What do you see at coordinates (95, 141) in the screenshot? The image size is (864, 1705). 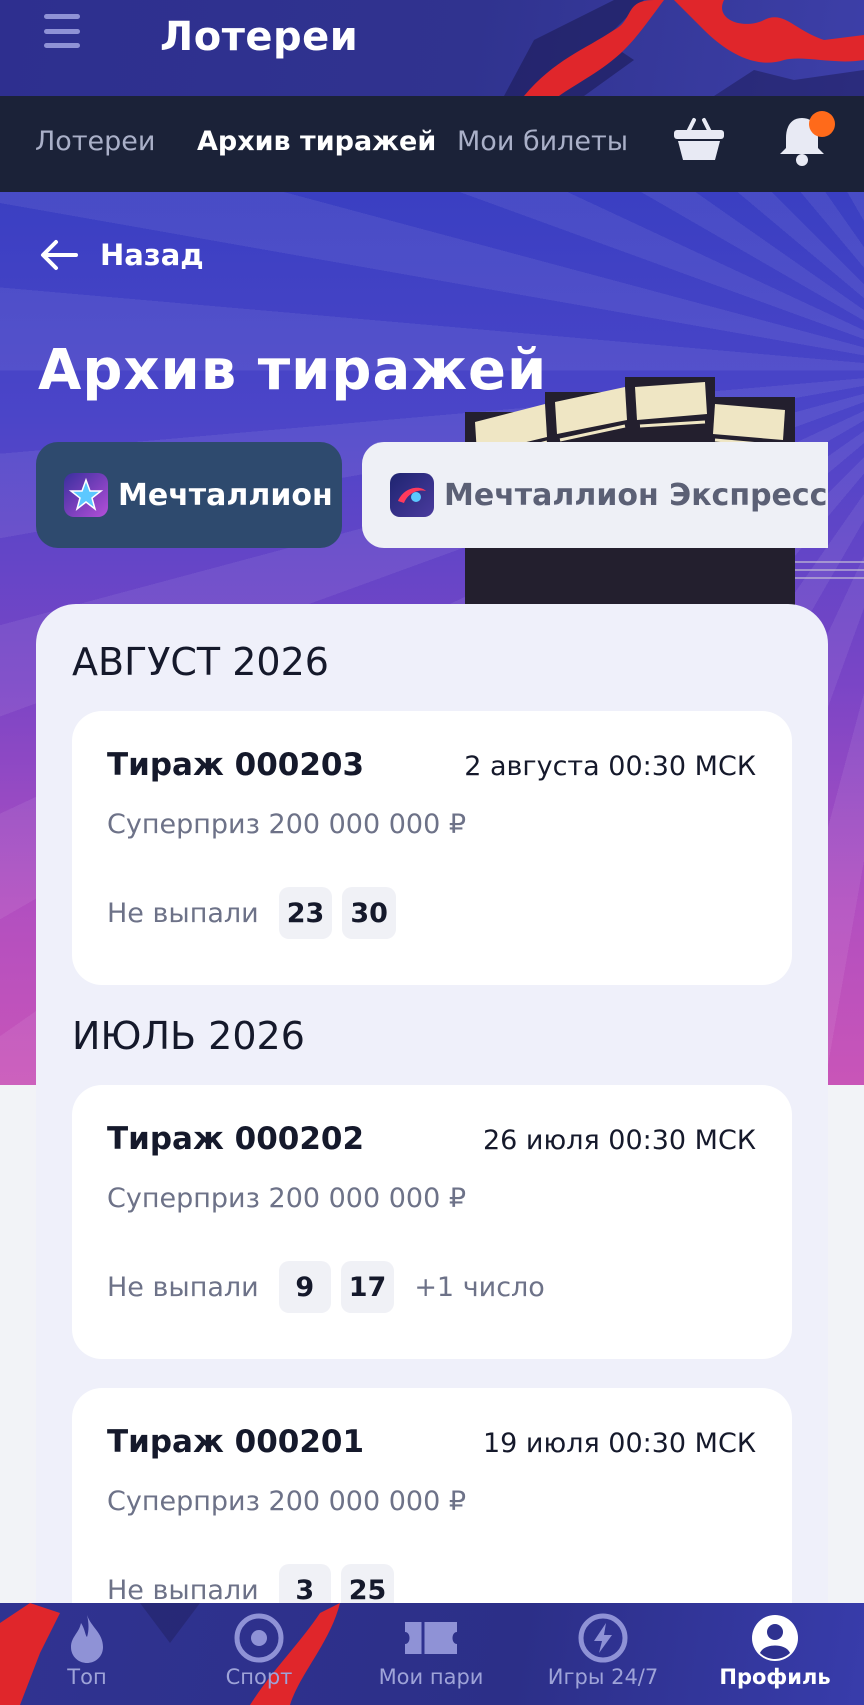 I see `tab-lotteries: Лотереи` at bounding box center [95, 141].